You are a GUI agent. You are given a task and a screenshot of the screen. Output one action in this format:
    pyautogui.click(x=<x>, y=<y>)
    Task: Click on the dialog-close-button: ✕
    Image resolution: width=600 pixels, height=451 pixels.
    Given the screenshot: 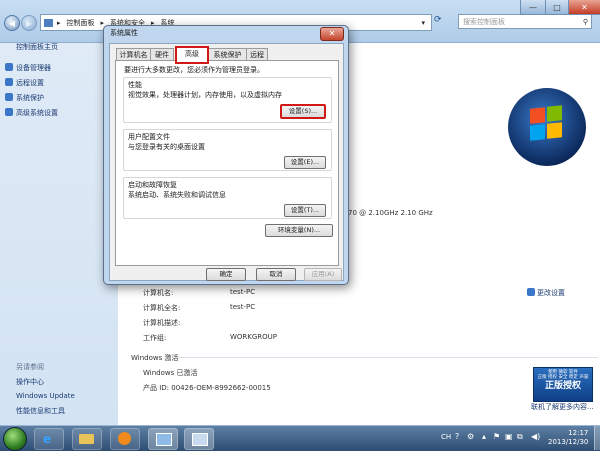 What is the action you would take?
    pyautogui.click(x=332, y=34)
    